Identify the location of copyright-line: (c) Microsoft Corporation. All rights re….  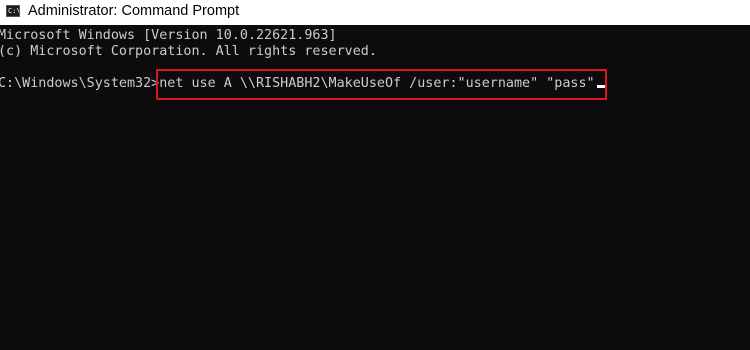
(188, 51).